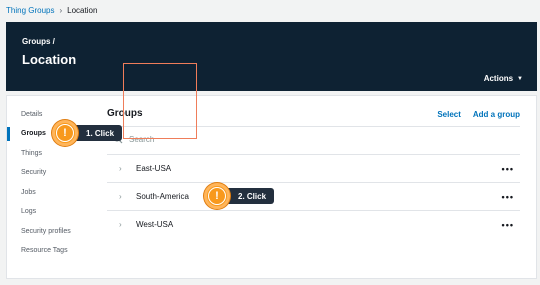 This screenshot has width=540, height=285. Describe the element at coordinates (49, 59) in the screenshot. I see `page-title: Location` at that location.